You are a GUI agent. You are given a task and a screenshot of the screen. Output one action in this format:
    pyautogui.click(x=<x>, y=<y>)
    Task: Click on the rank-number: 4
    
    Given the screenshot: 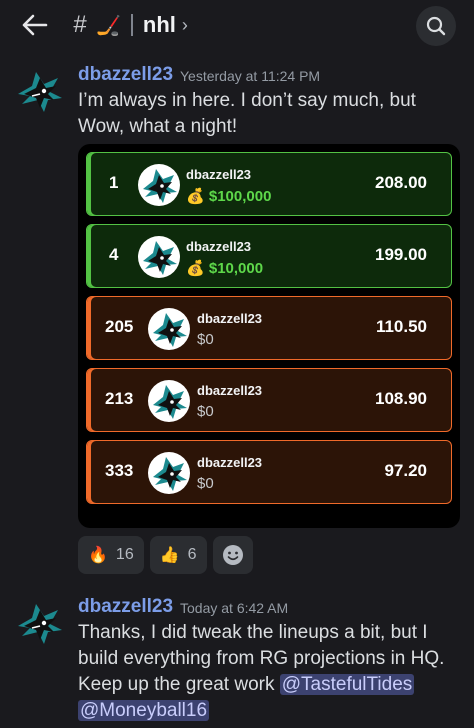 What is the action you would take?
    pyautogui.click(x=114, y=254)
    